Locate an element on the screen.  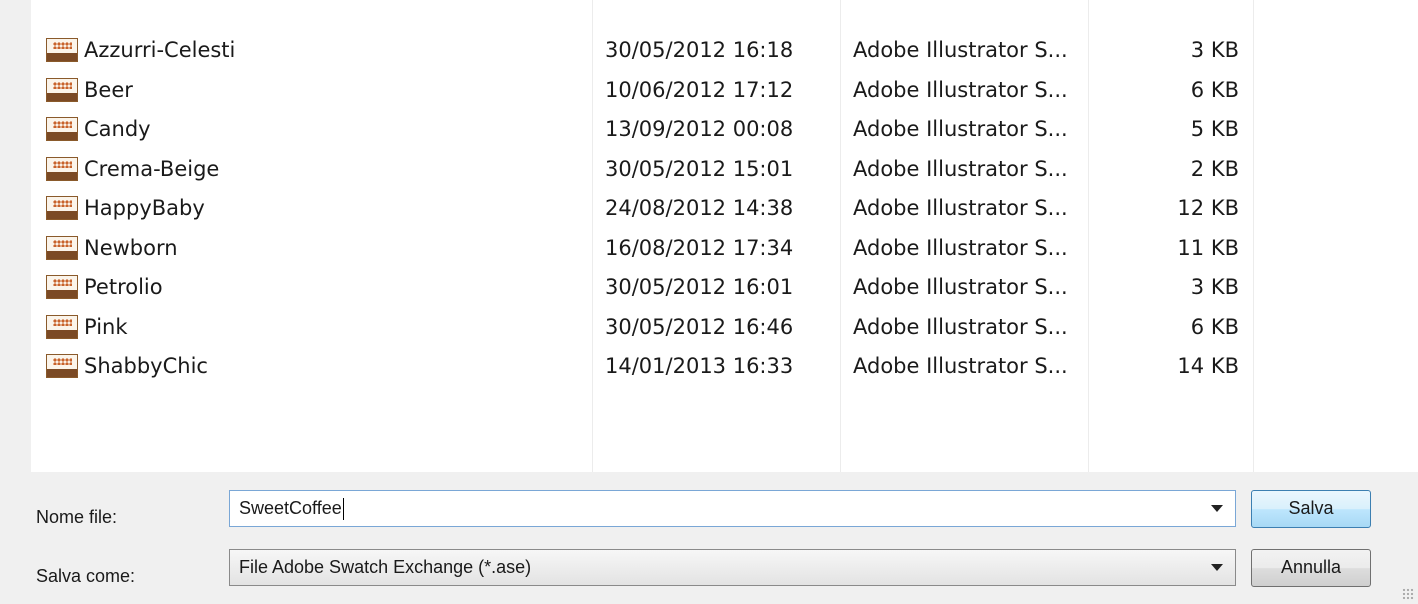
file-modified: 14/01/2013 16:33 is located at coordinates (699, 366).